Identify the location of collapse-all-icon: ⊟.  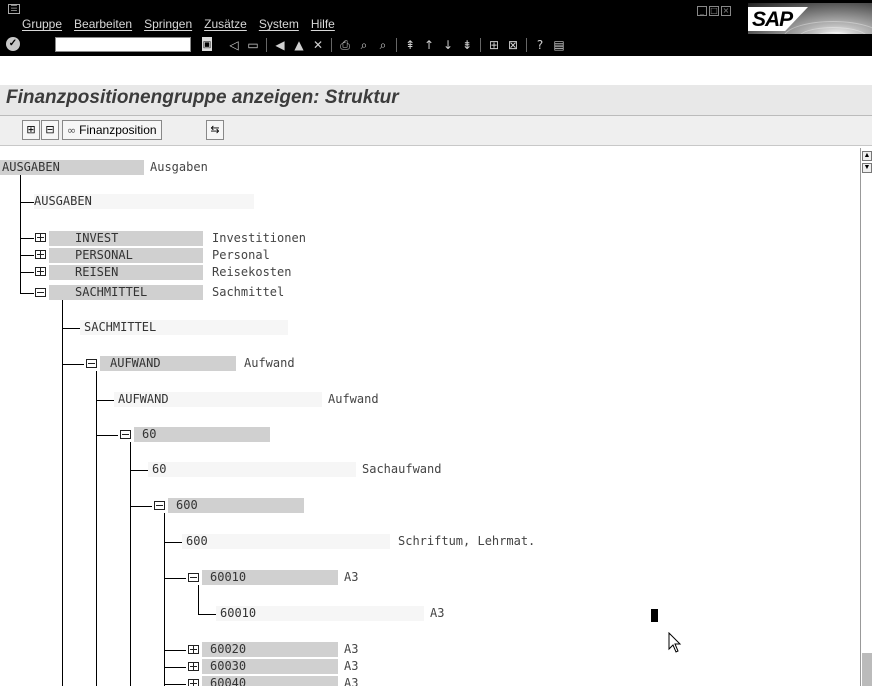
(50, 130).